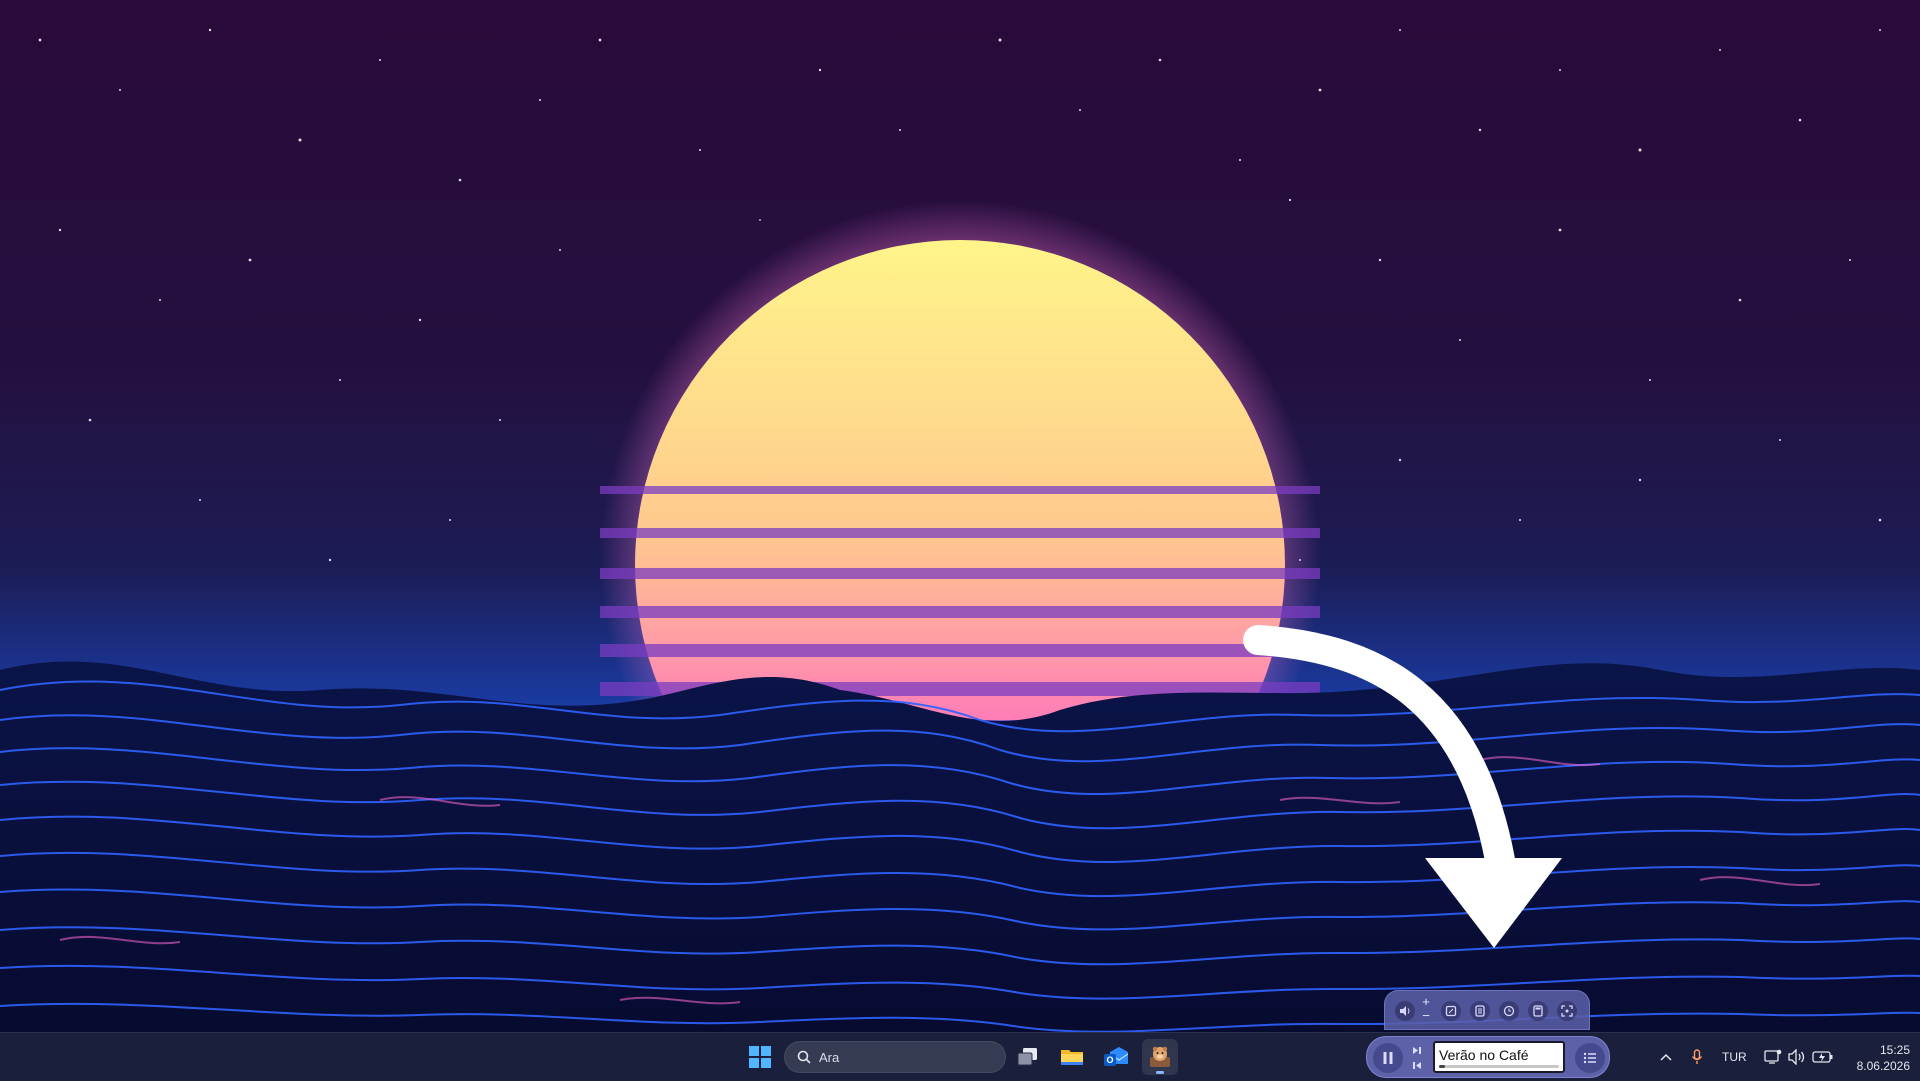 This screenshot has height=1081, width=1920. I want to click on media-widget-toolbar: + −, so click(1487, 1010).